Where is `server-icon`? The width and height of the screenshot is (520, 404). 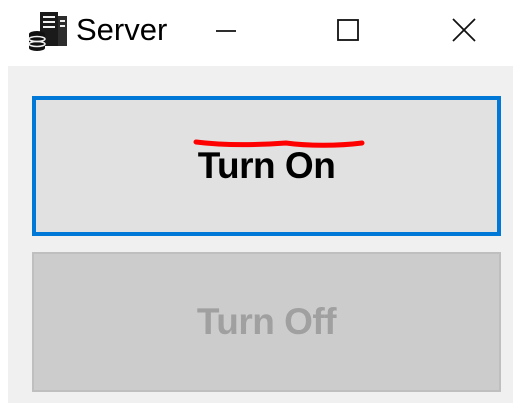
server-icon is located at coordinates (49, 31).